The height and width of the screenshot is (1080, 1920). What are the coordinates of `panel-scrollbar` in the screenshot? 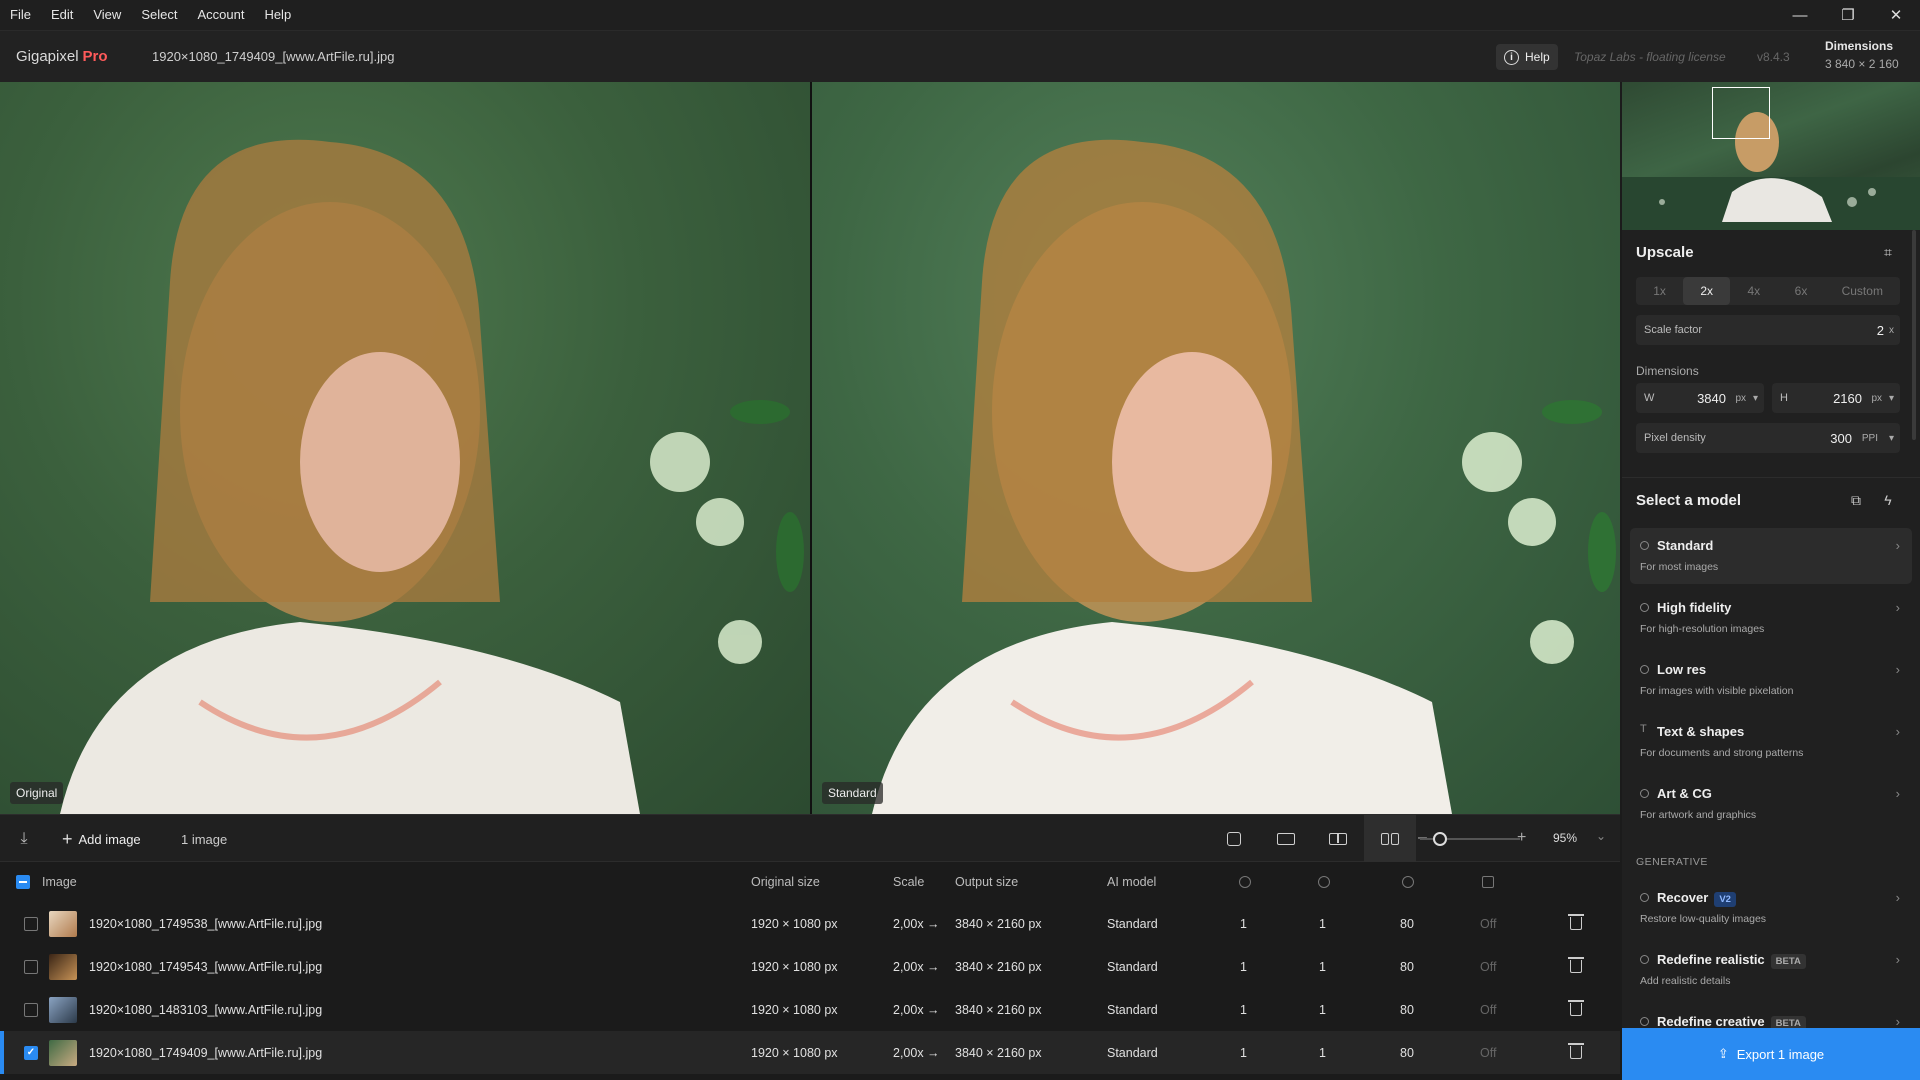 It's located at (1914, 335).